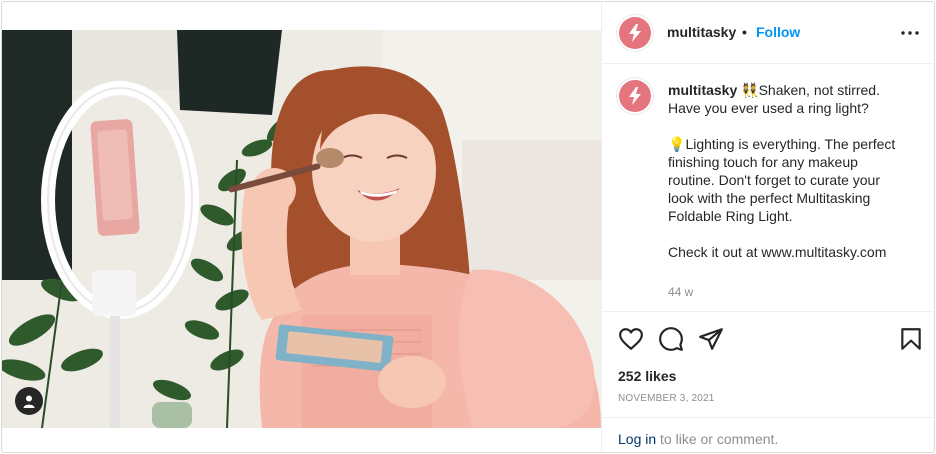  I want to click on caption-avatar, so click(635, 96).